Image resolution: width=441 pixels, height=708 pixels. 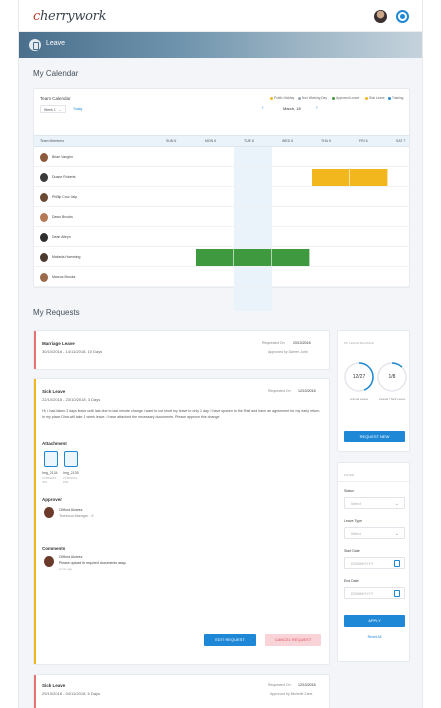 I want to click on comment-author: Clifford Alvarez, so click(x=71, y=557).